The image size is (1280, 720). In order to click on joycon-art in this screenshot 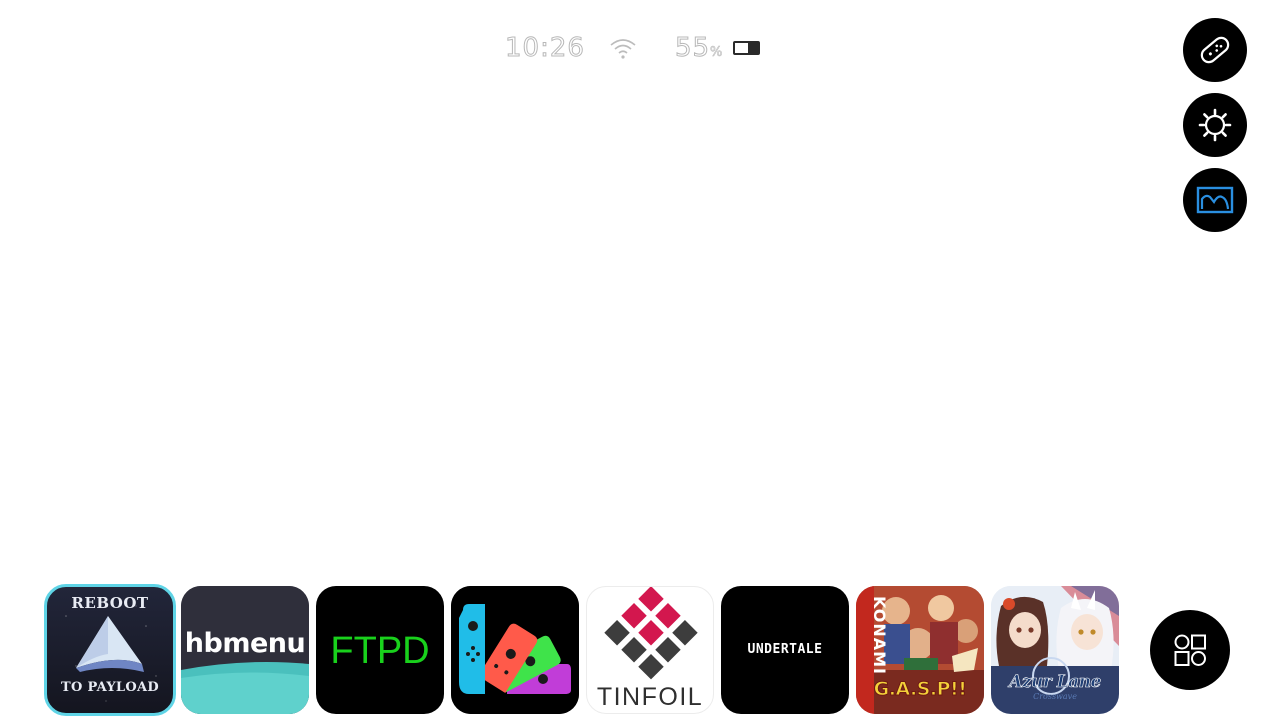, I will do `click(515, 650)`.